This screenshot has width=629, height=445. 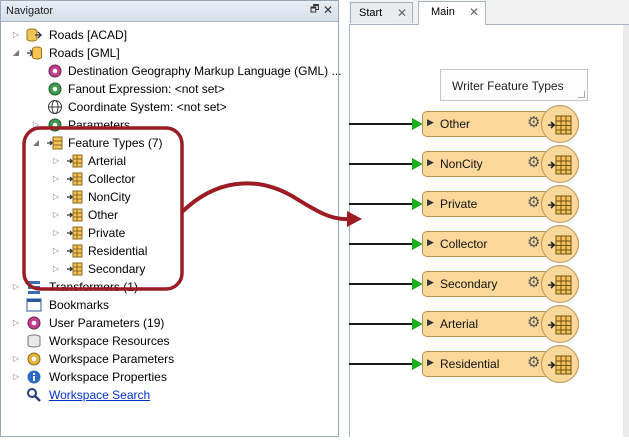 What do you see at coordinates (169, 89) in the screenshot?
I see `tree-item-fanout-expression: Fanout Expression: <not set>` at bounding box center [169, 89].